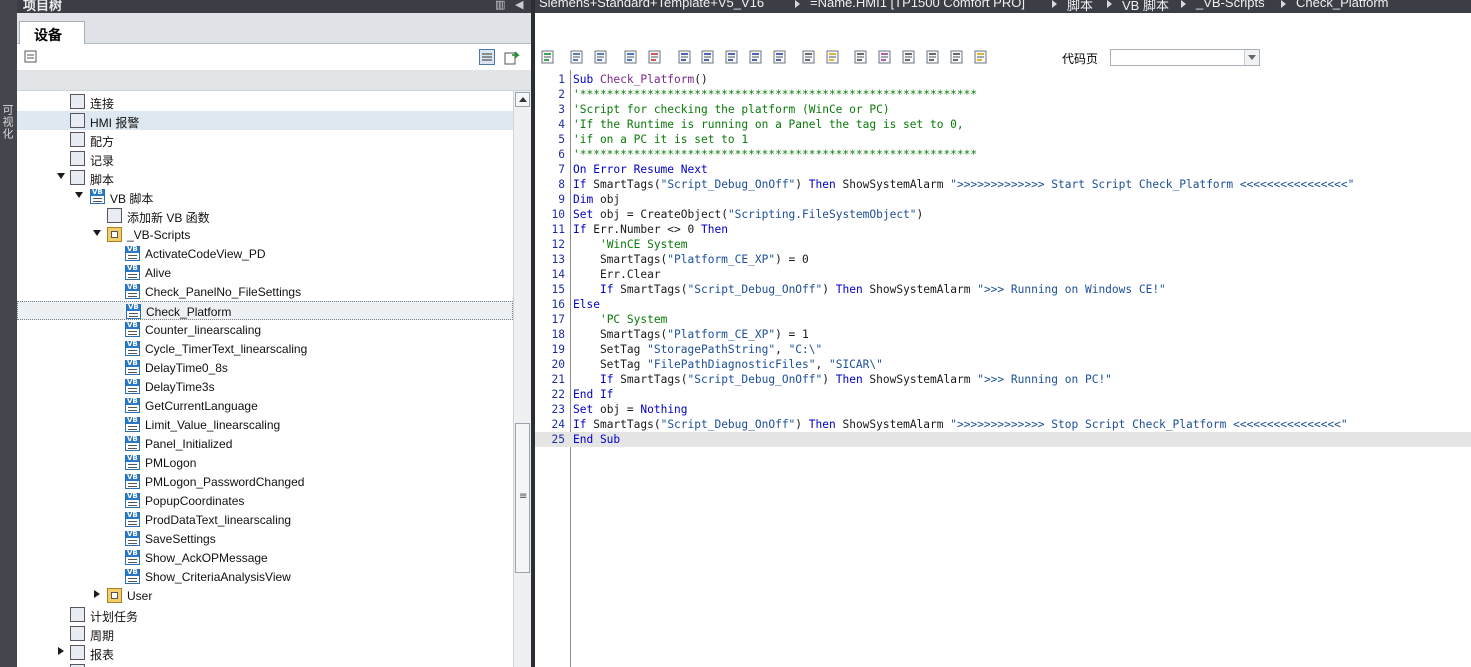  Describe the element at coordinates (917, 5) in the screenshot. I see `breadcrumb-item: =Name.HMI1 [TP1500 Comfort PRO]` at that location.